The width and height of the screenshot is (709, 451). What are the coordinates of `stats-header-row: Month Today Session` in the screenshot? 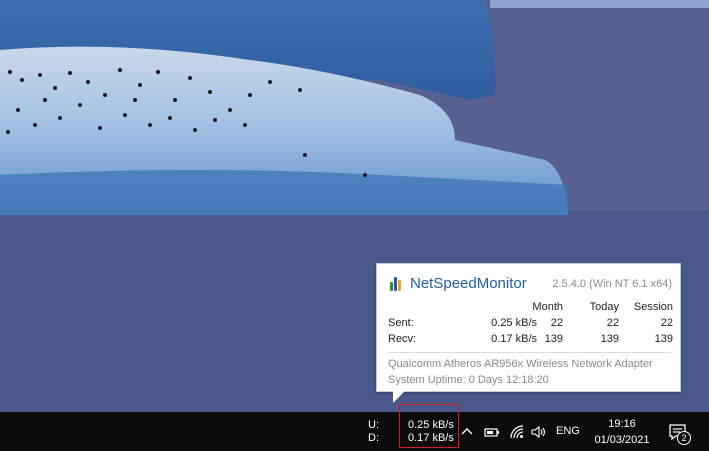 It's located at (530, 309).